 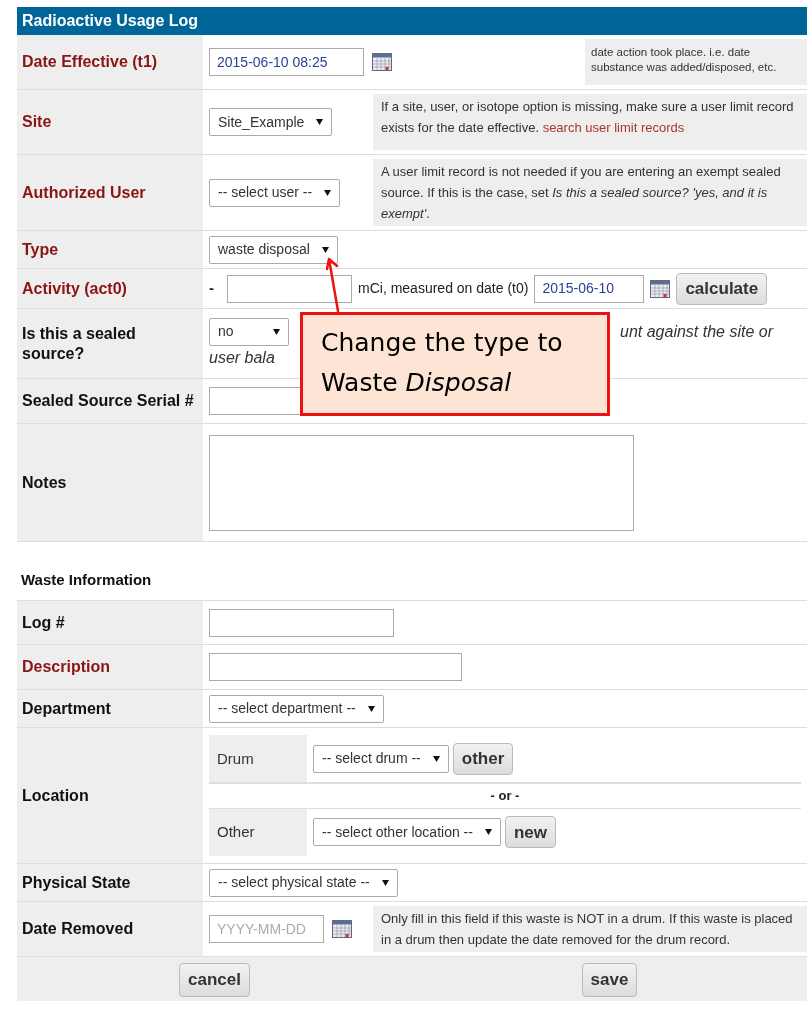 What do you see at coordinates (275, 192) in the screenshot?
I see `dropdown: -- select user --` at bounding box center [275, 192].